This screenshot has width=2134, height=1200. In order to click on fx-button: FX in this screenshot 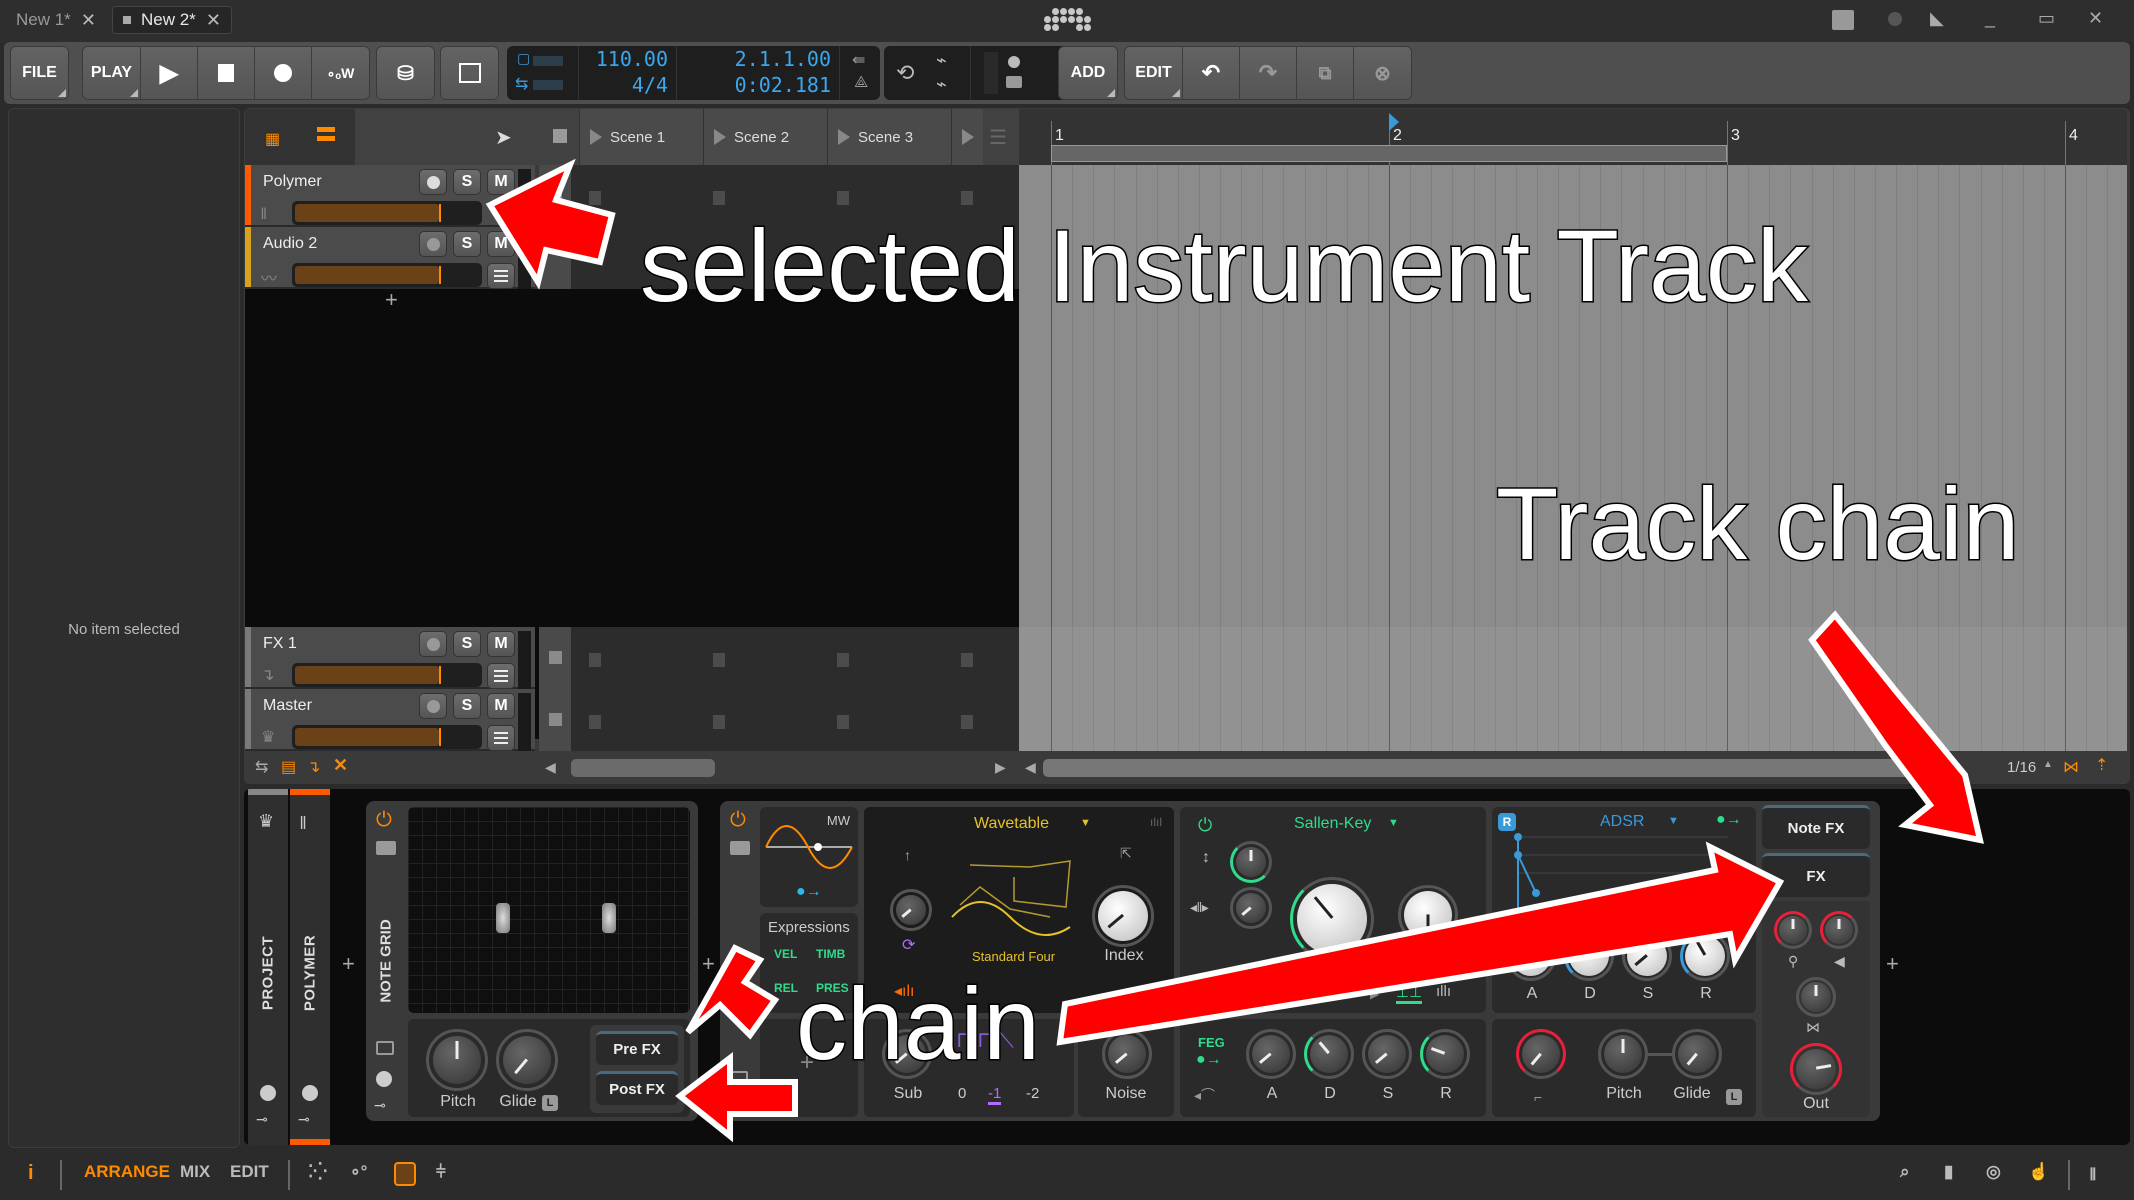, I will do `click(1816, 875)`.